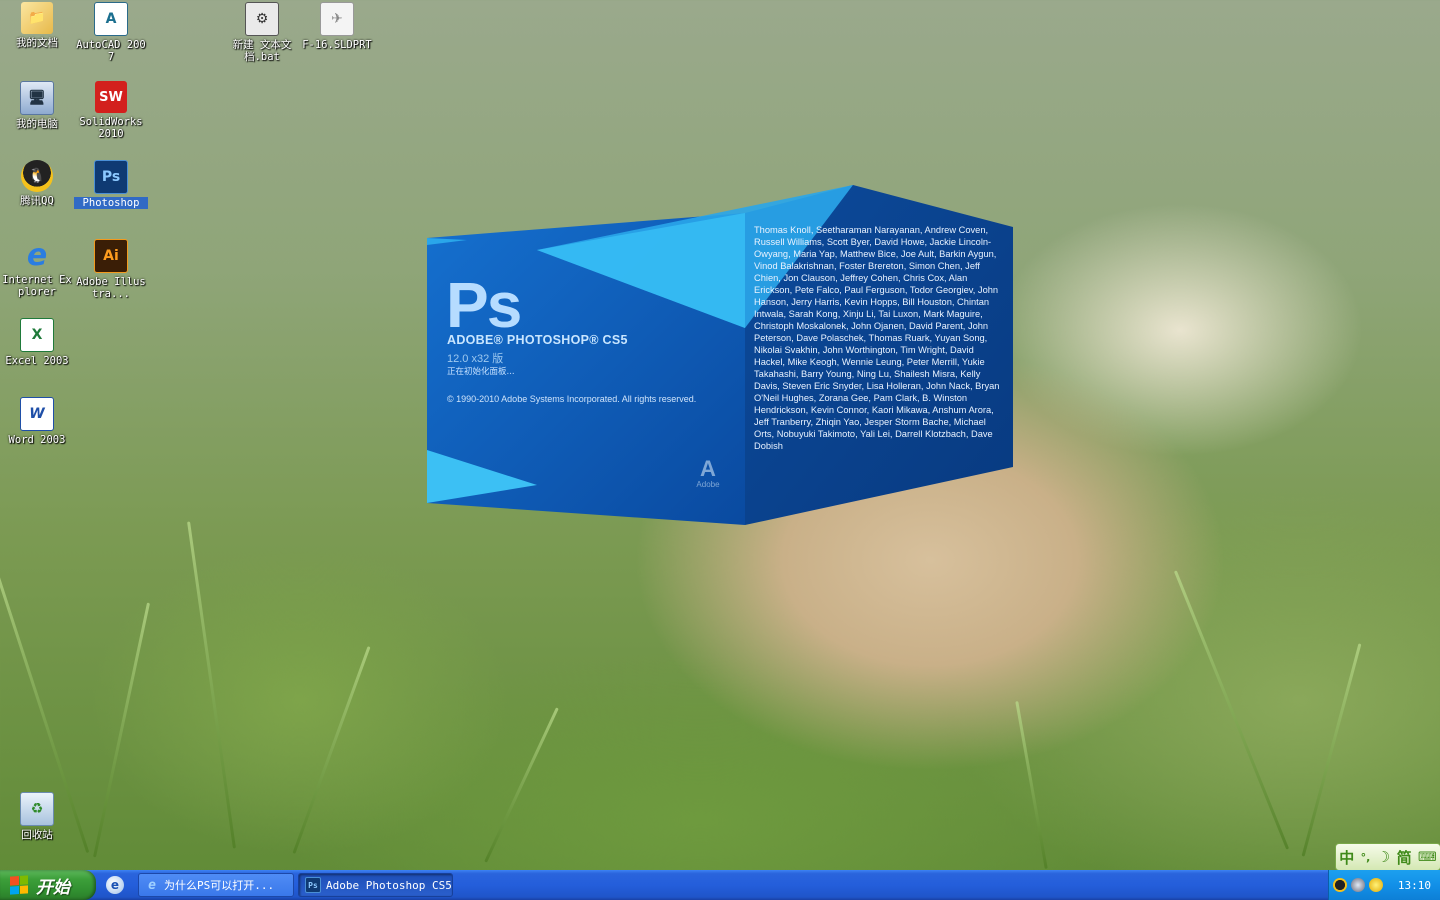 This screenshot has height=900, width=1440. Describe the element at coordinates (337, 19) in the screenshot. I see `sldprt-file-icon: ✈` at that location.